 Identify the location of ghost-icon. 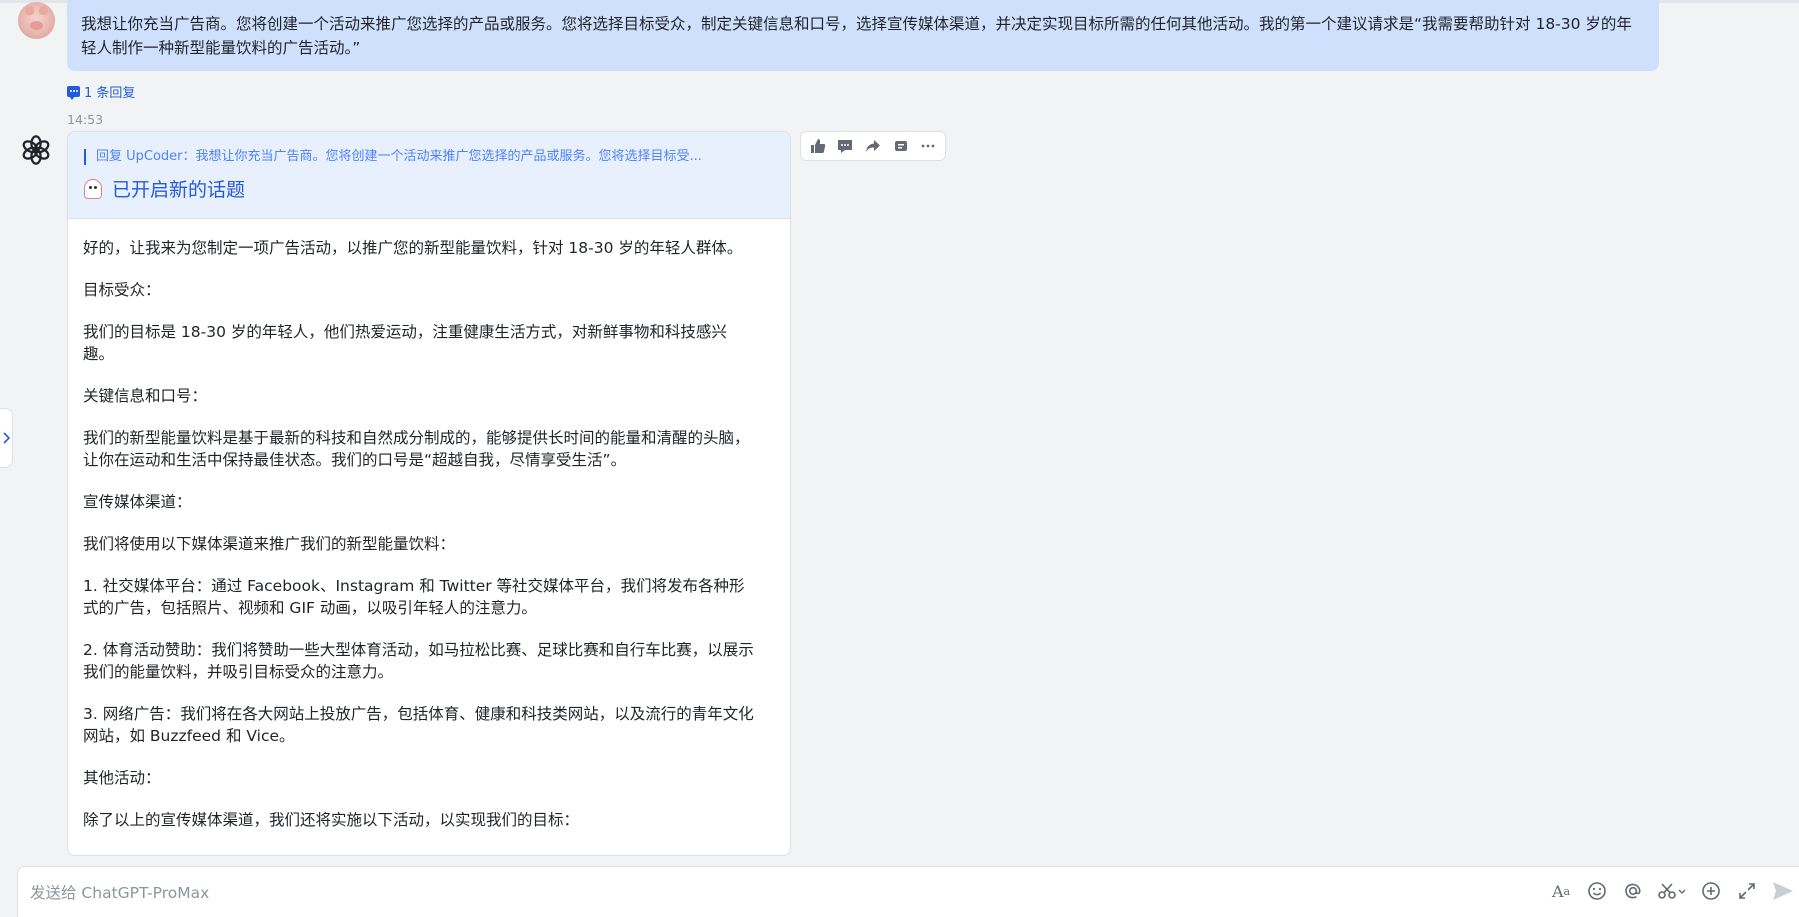
(93, 188).